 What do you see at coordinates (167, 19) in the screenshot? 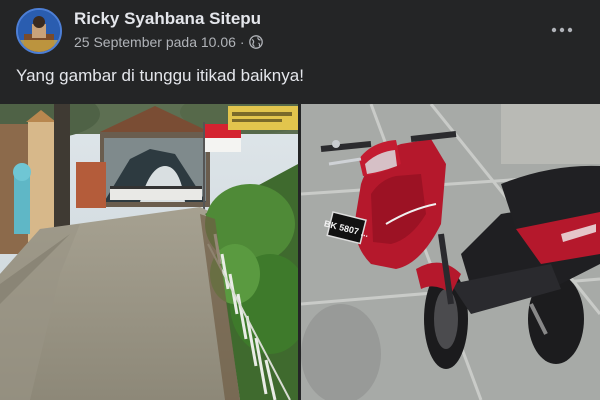
I see `author-name: Ricky Syahbana Sitepu` at bounding box center [167, 19].